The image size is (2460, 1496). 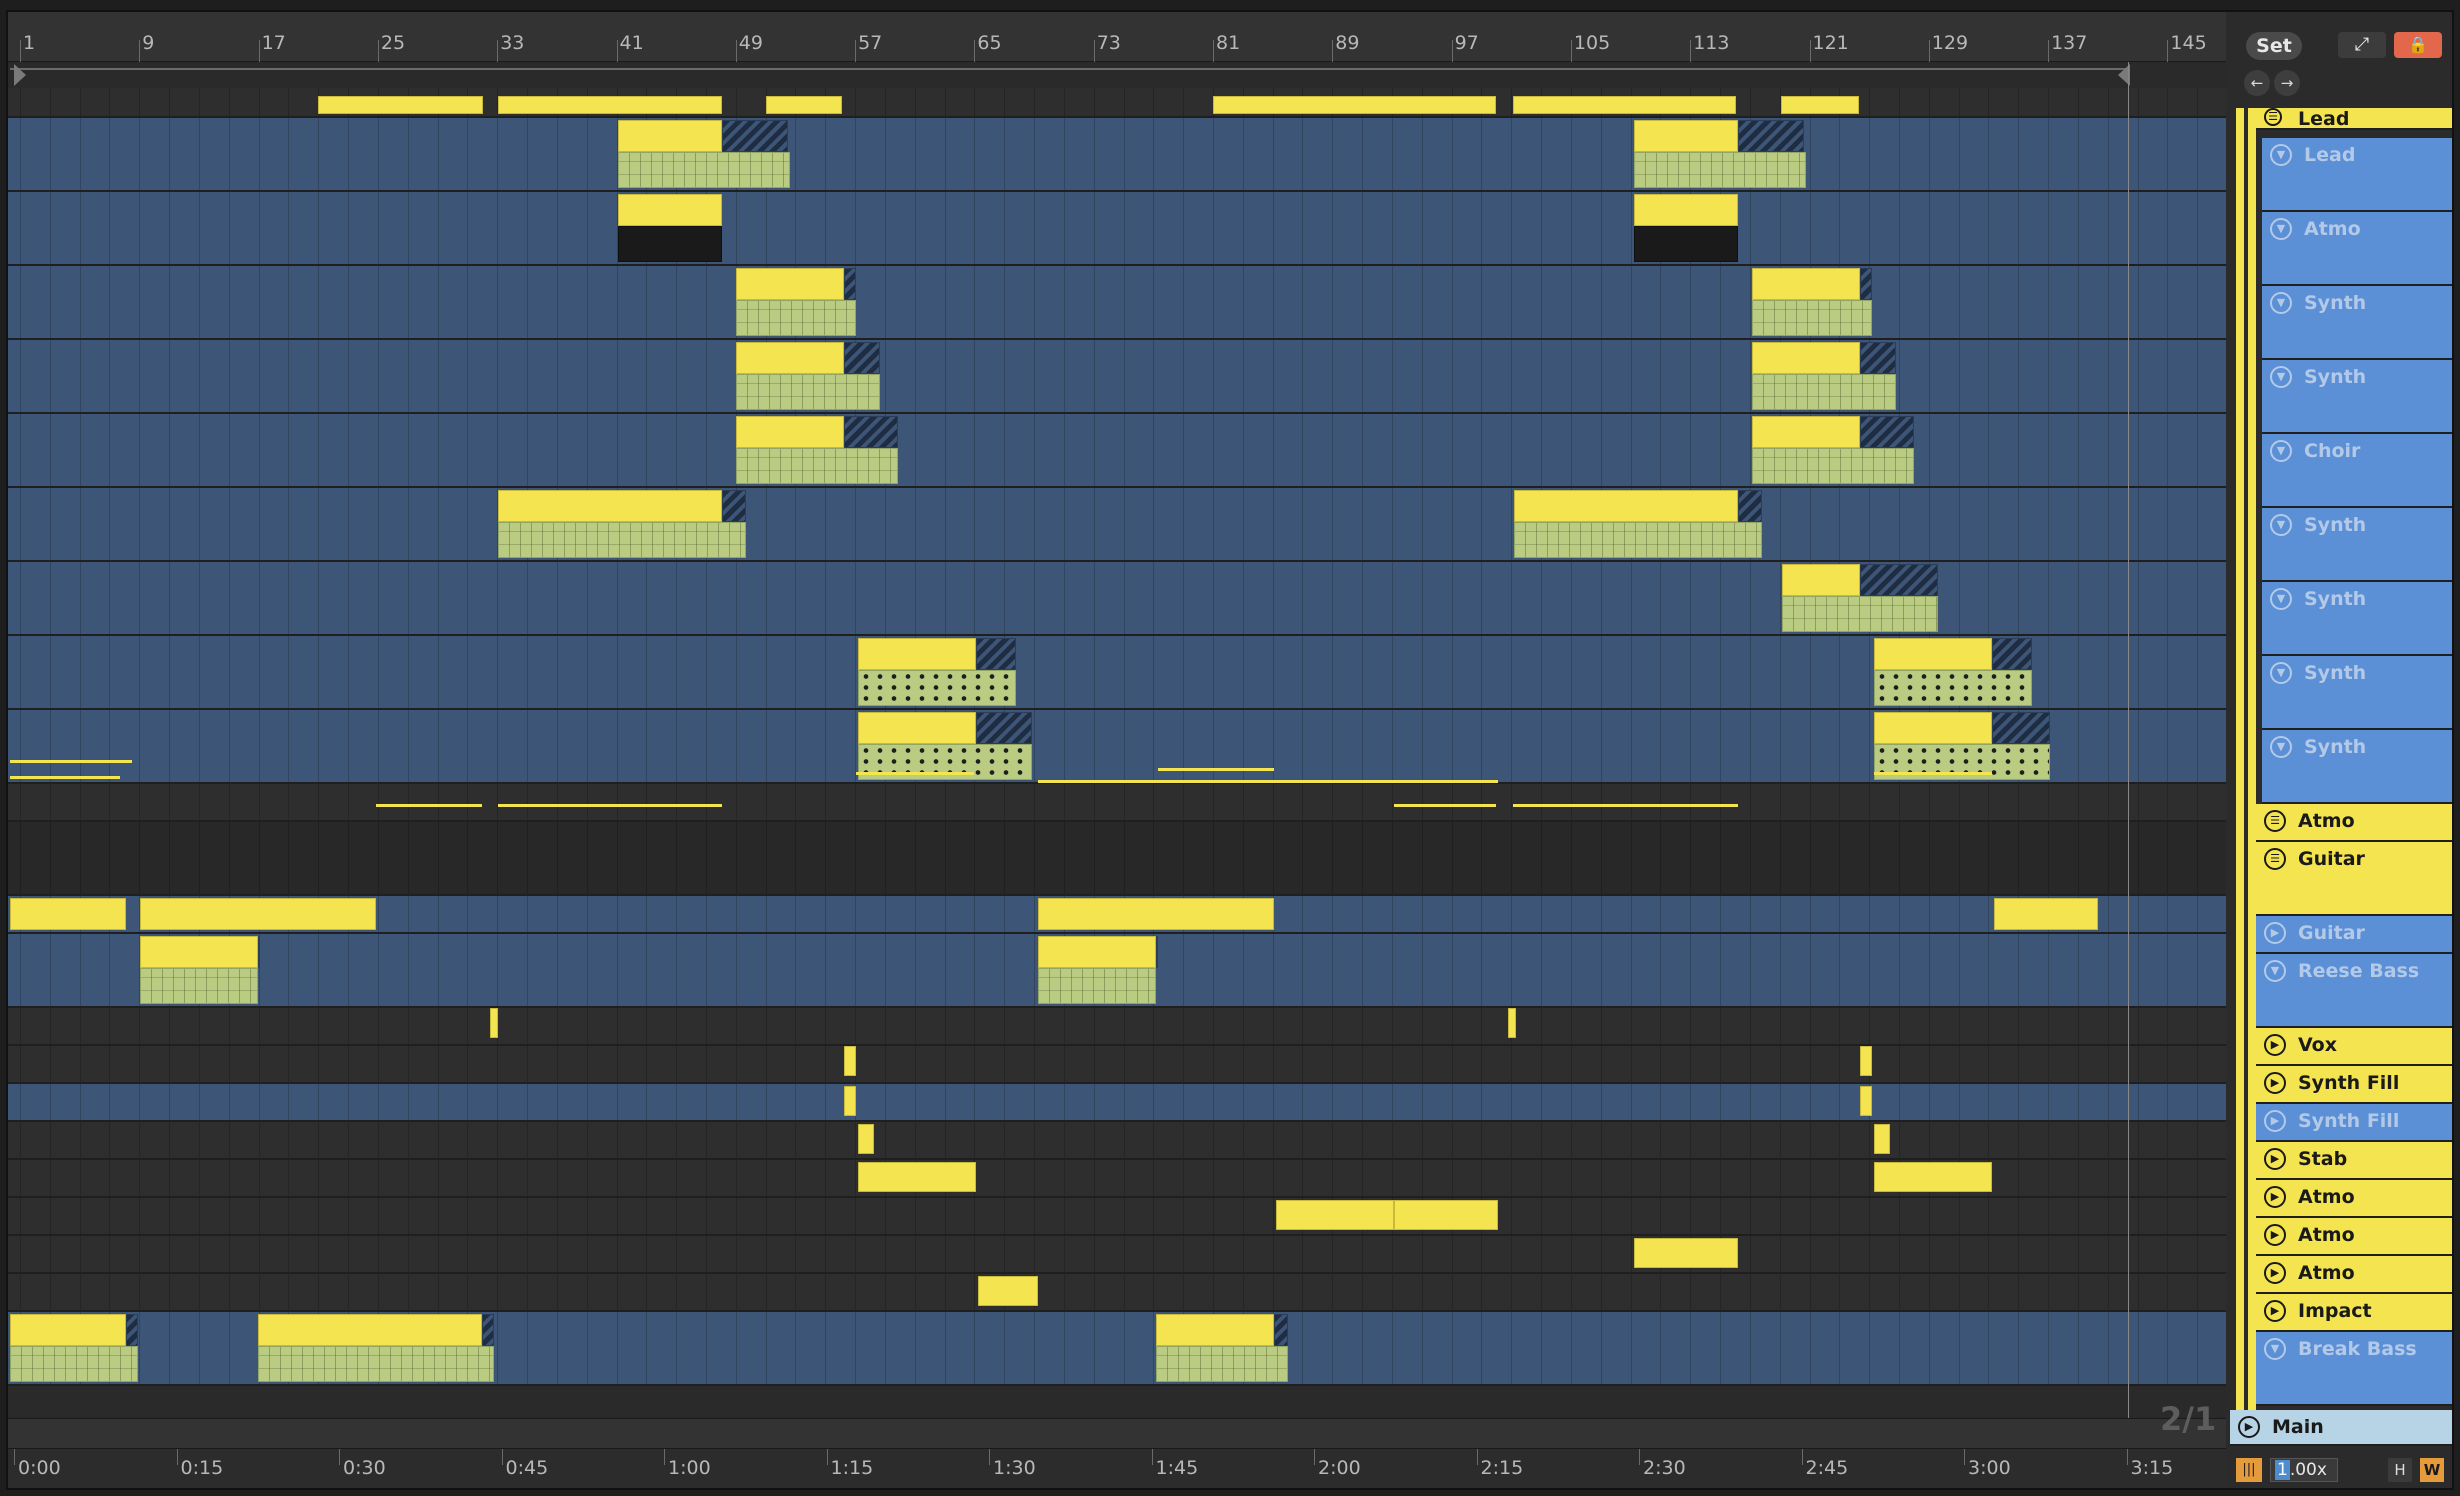 What do you see at coordinates (2354, 1085) in the screenshot?
I see `track-header: ▶ Synth Fill` at bounding box center [2354, 1085].